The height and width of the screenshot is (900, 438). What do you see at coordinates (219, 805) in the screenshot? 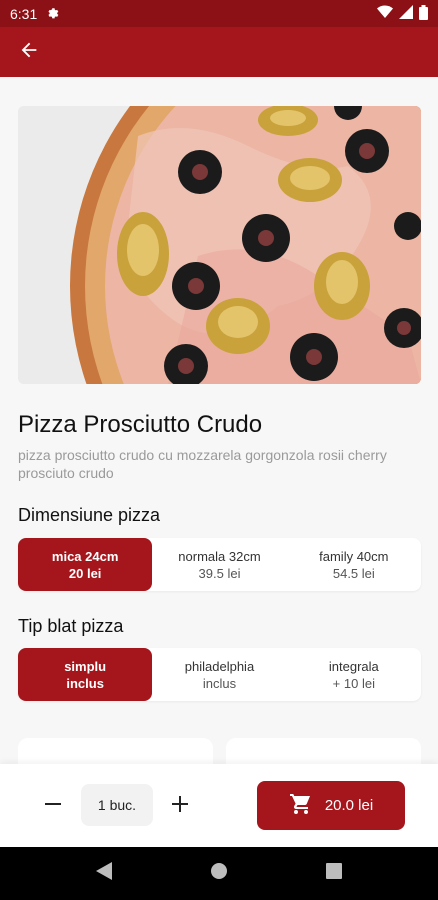
I see `order-bar: 1 buc. 20.0 lei` at bounding box center [219, 805].